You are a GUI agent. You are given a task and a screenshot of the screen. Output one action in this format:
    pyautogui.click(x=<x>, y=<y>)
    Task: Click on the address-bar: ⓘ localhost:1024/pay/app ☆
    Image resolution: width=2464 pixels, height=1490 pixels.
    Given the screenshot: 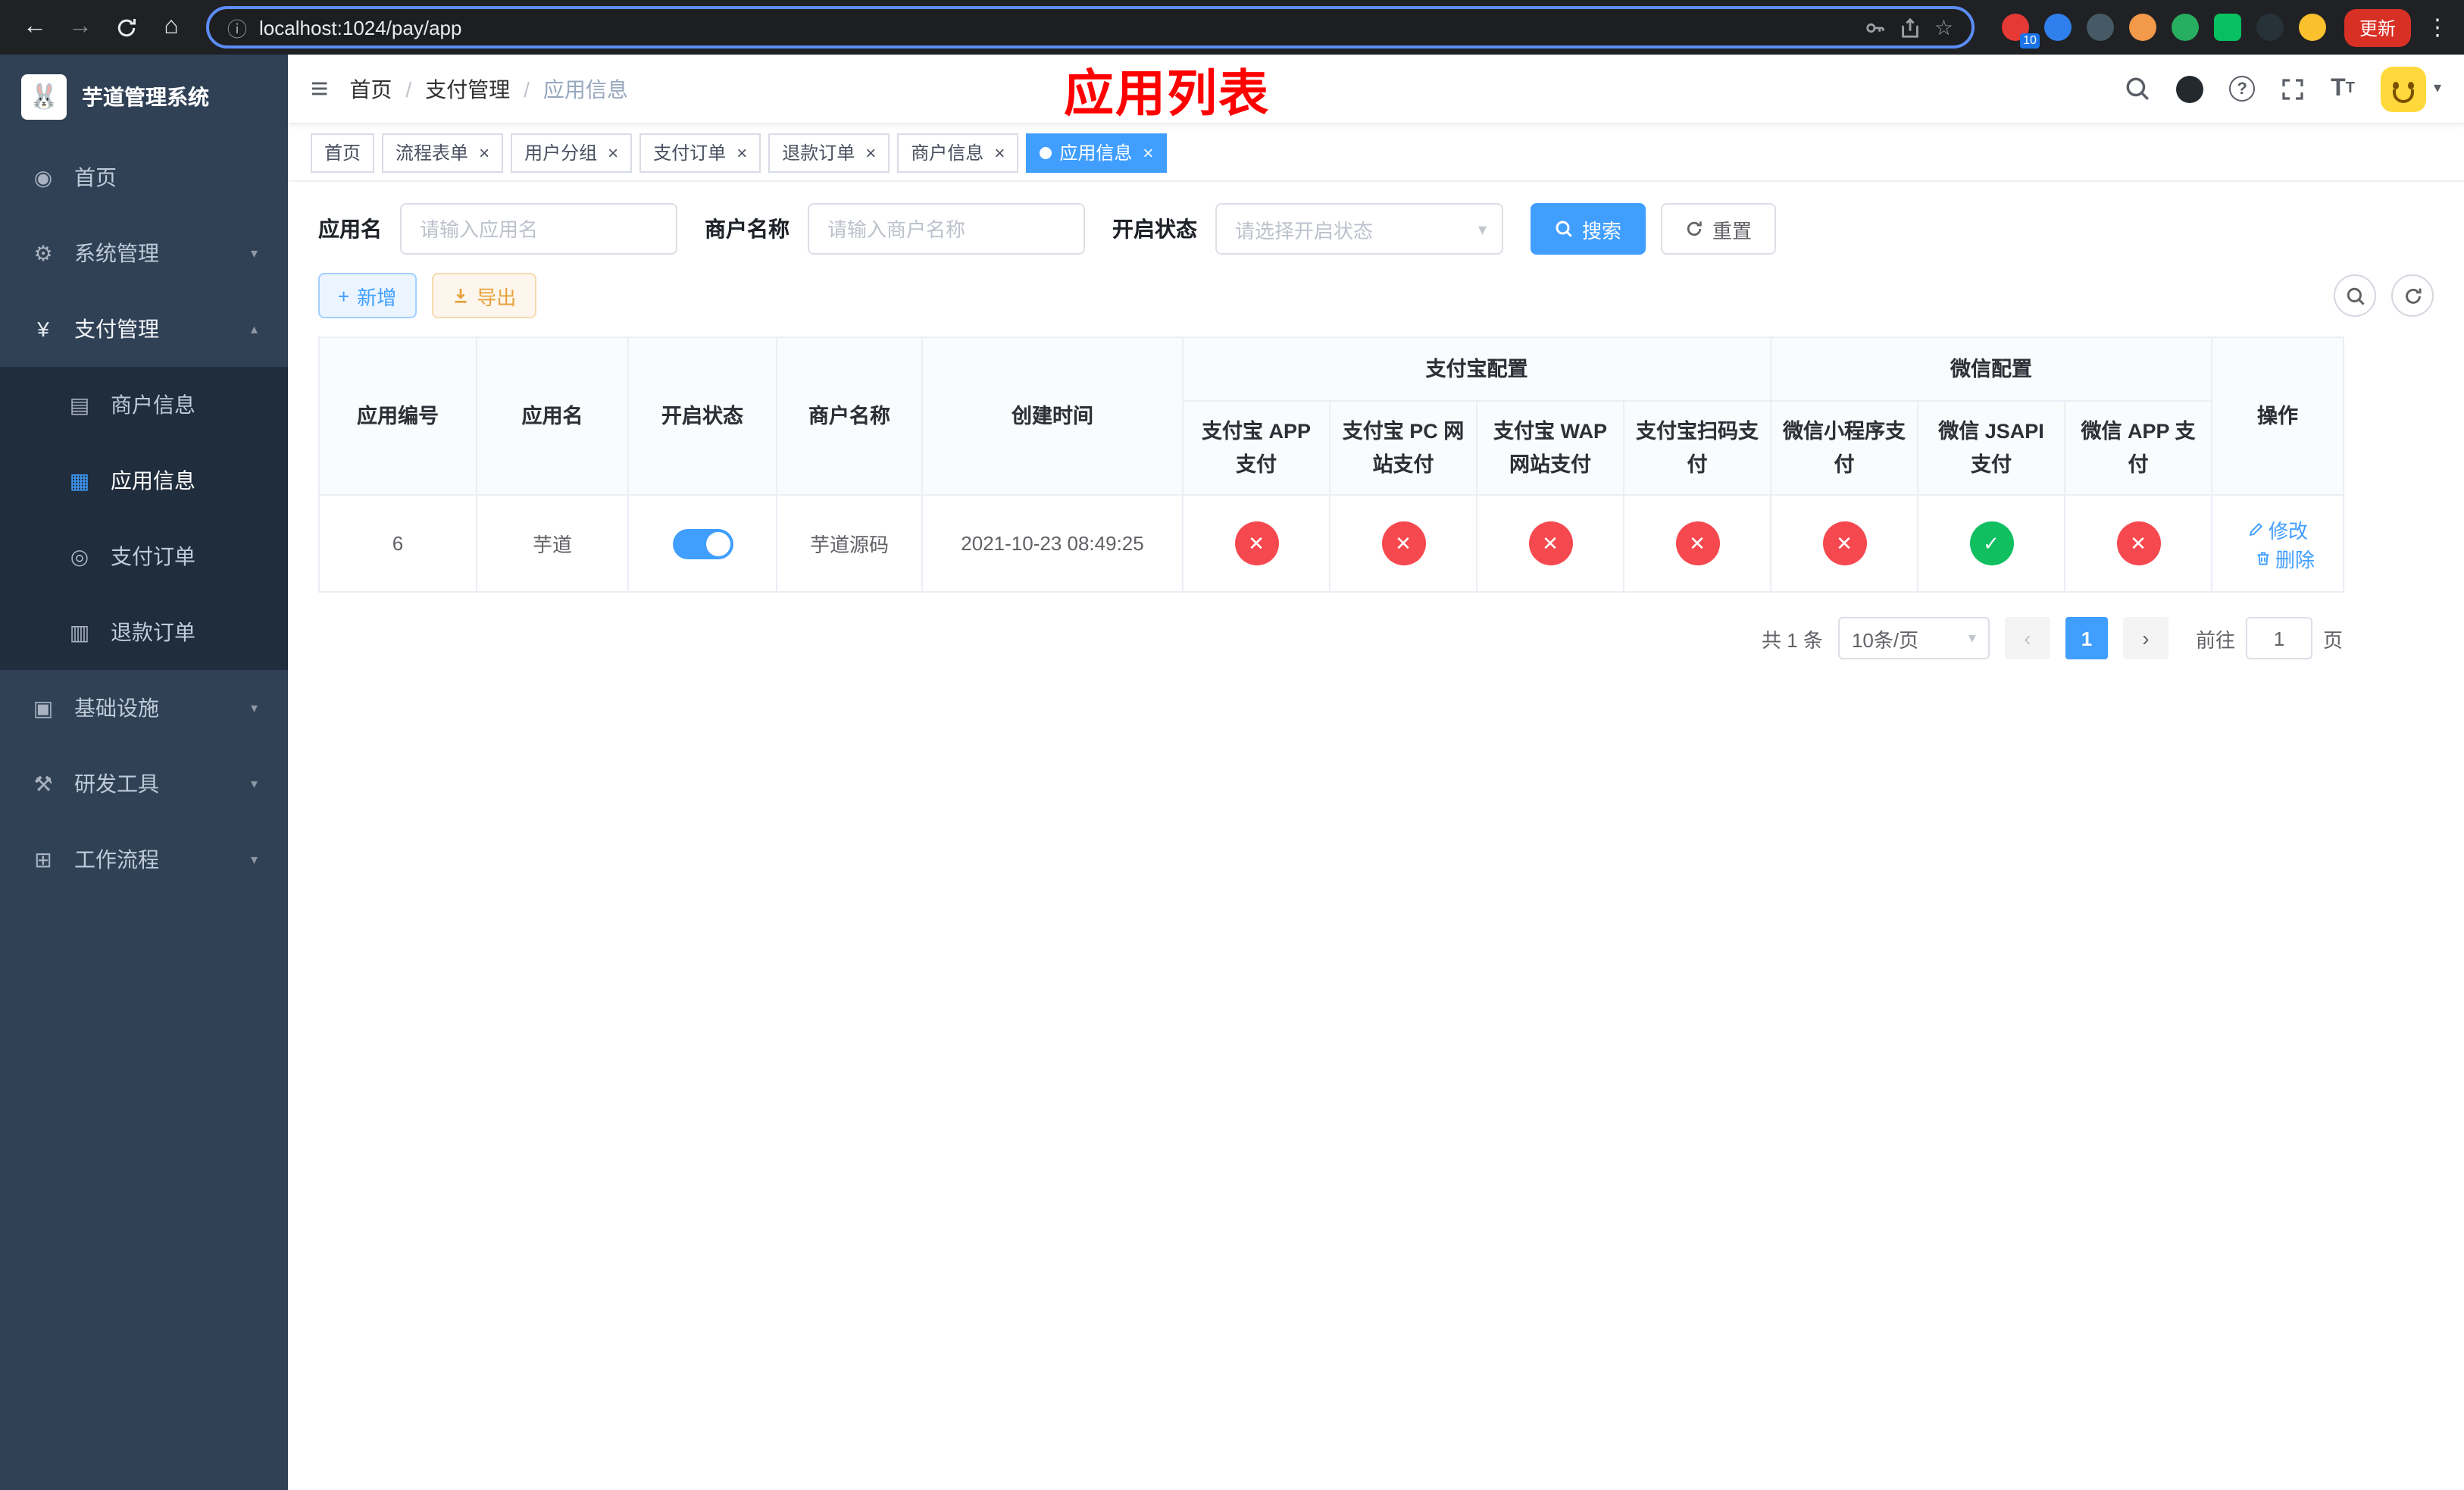 What is the action you would take?
    pyautogui.click(x=1090, y=28)
    